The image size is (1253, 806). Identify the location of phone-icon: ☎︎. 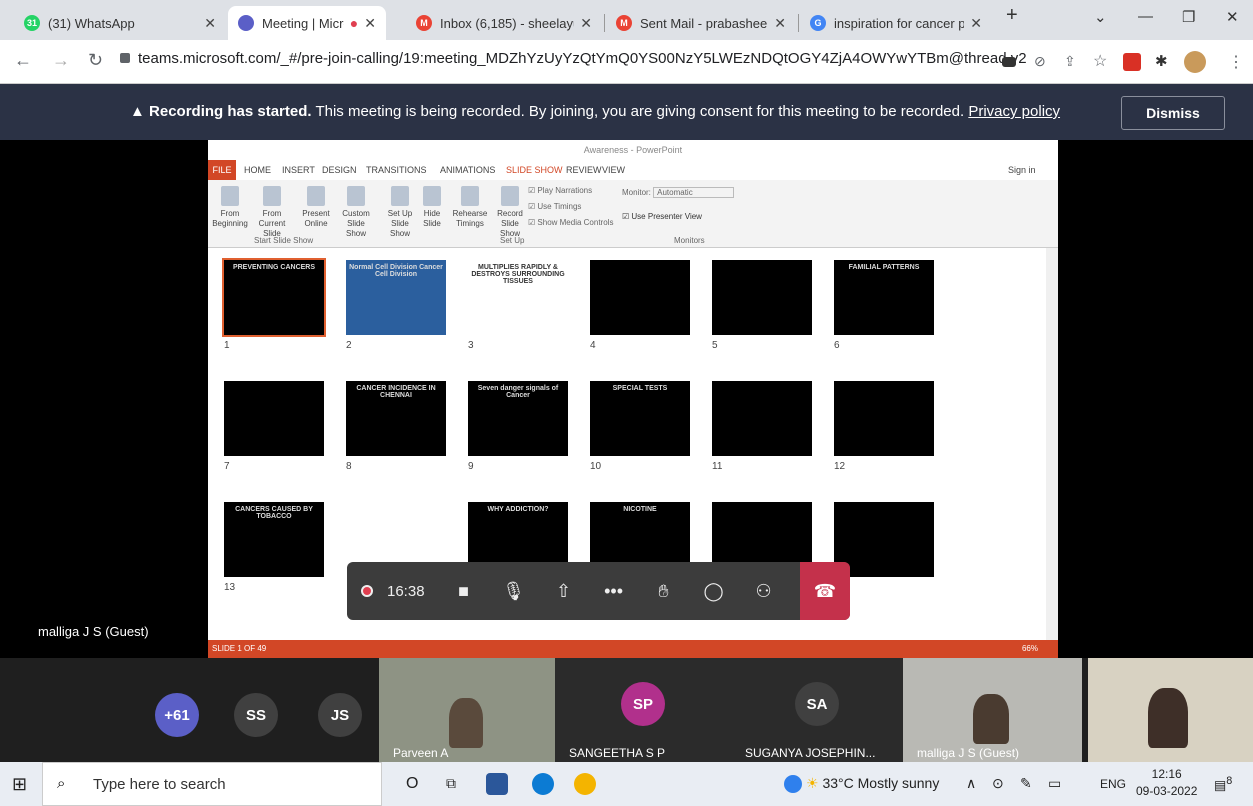
(825, 590).